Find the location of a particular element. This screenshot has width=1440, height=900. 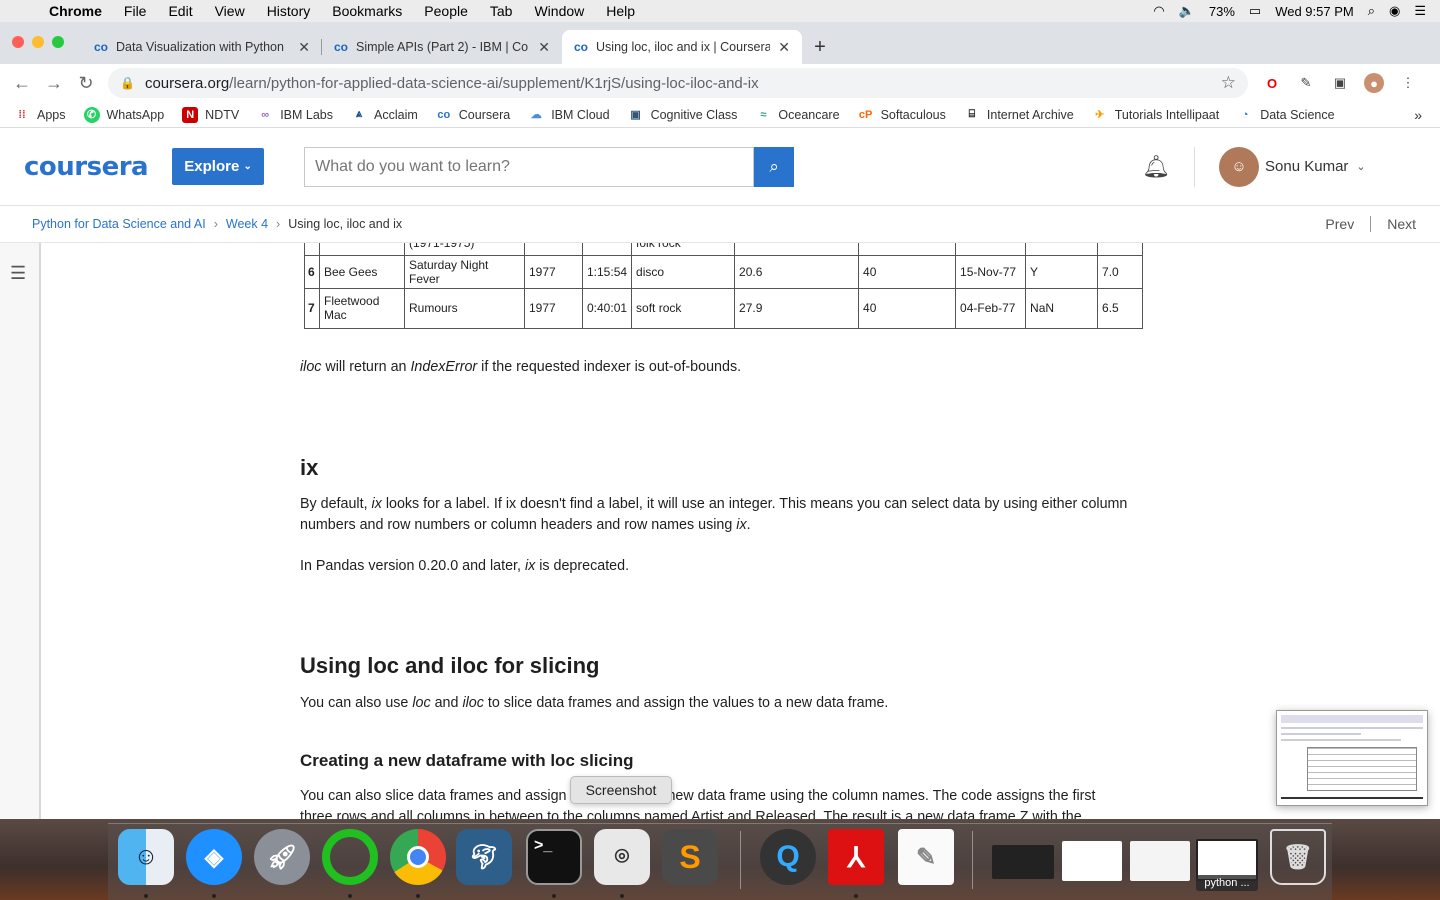

menu-history: History is located at coordinates (289, 11).